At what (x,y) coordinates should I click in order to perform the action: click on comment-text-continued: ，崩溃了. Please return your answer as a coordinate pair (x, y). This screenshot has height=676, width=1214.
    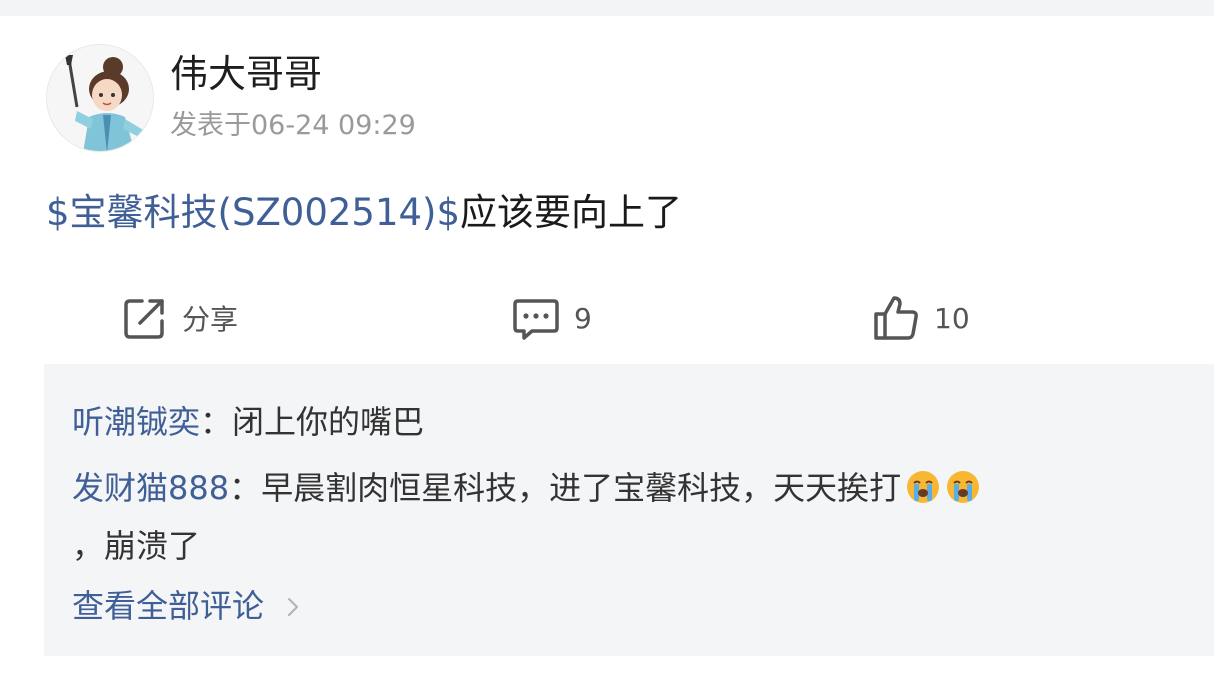
    Looking at the image, I should click on (136, 546).